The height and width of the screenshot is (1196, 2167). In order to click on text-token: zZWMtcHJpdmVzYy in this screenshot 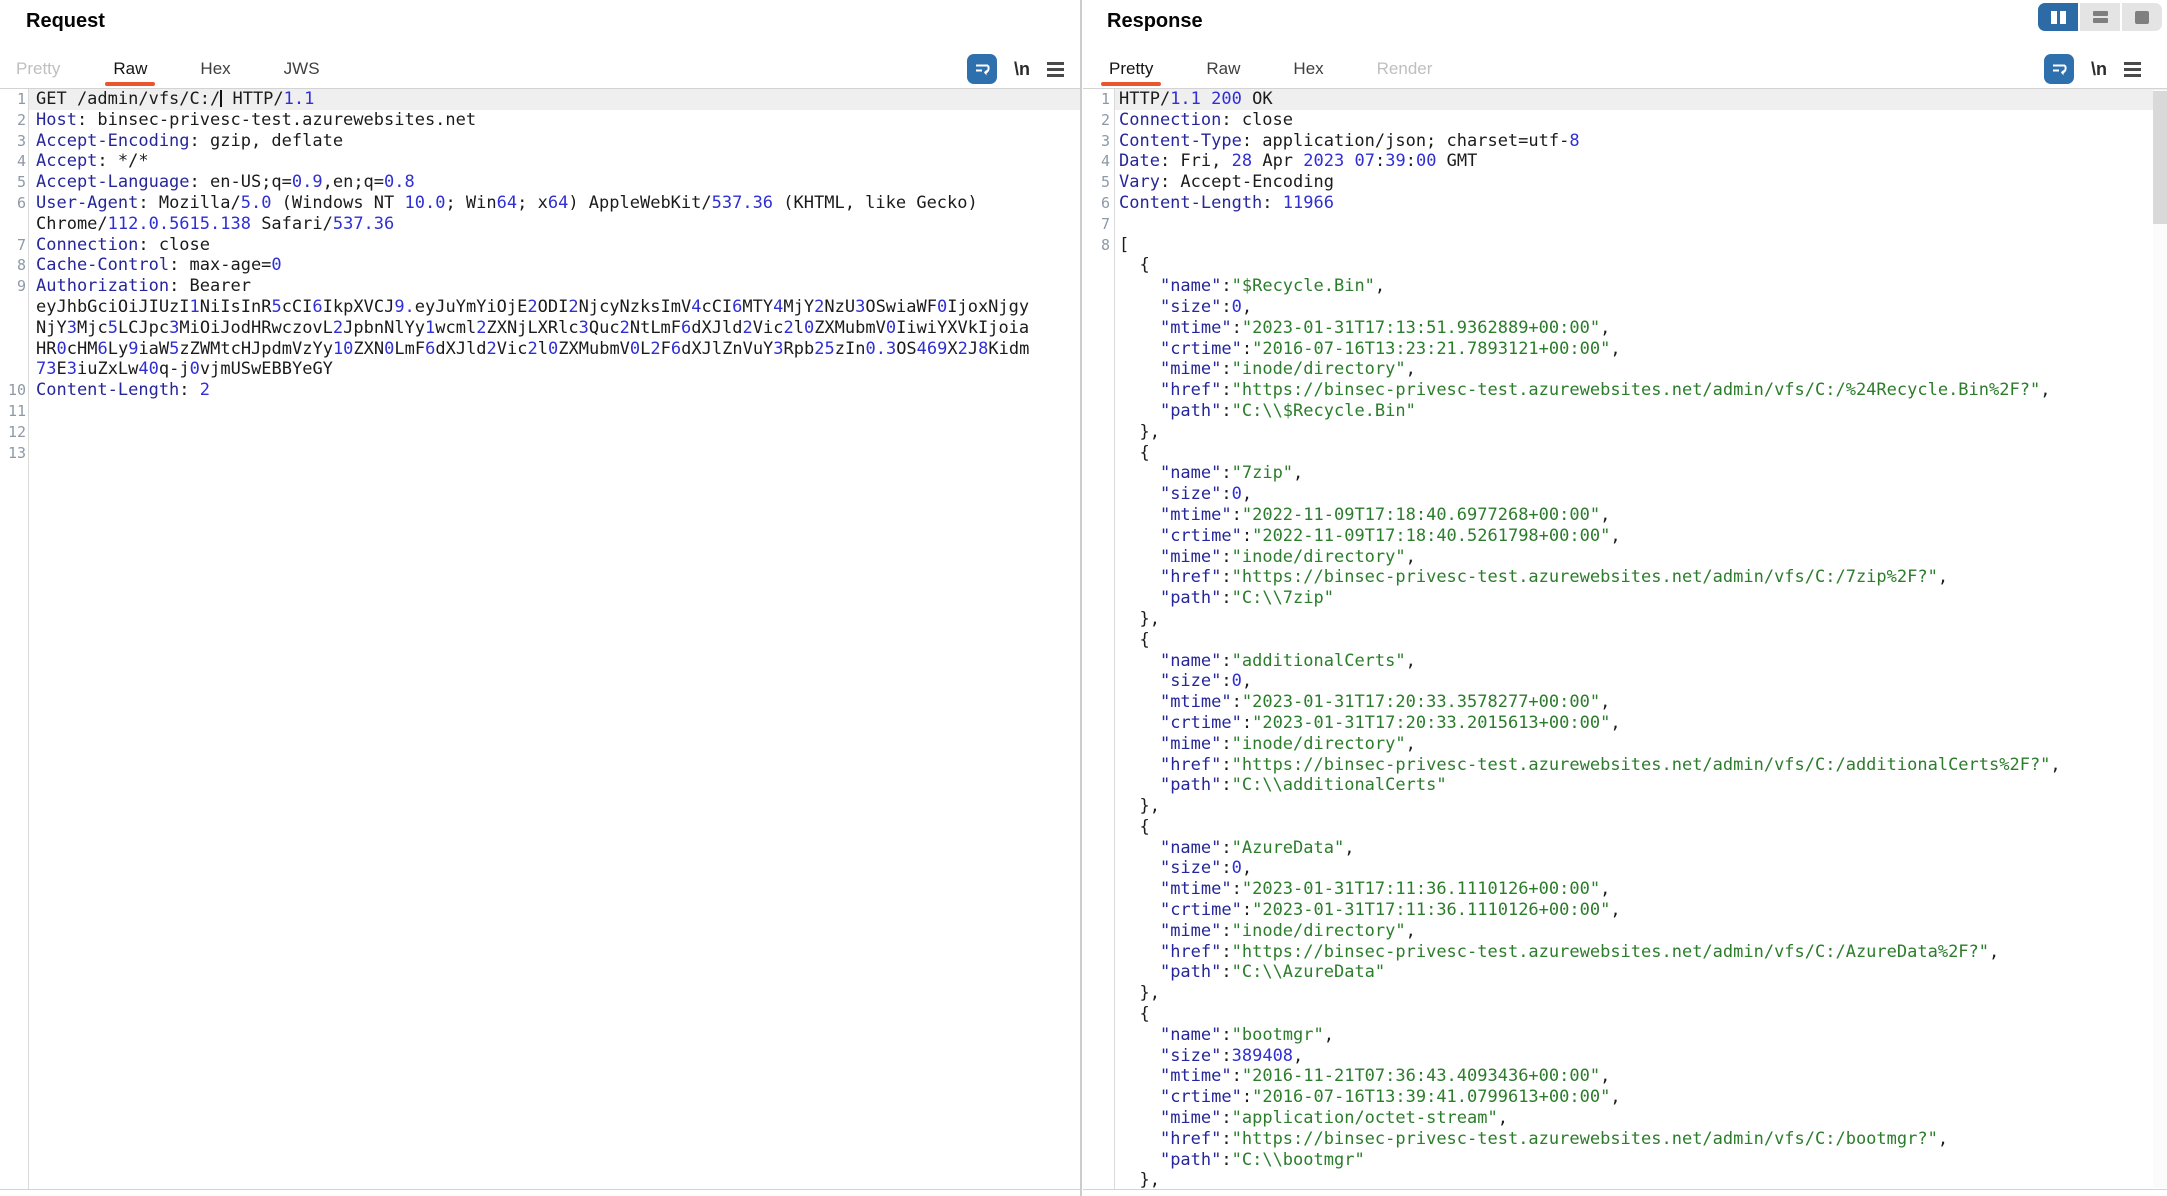, I will do `click(256, 348)`.